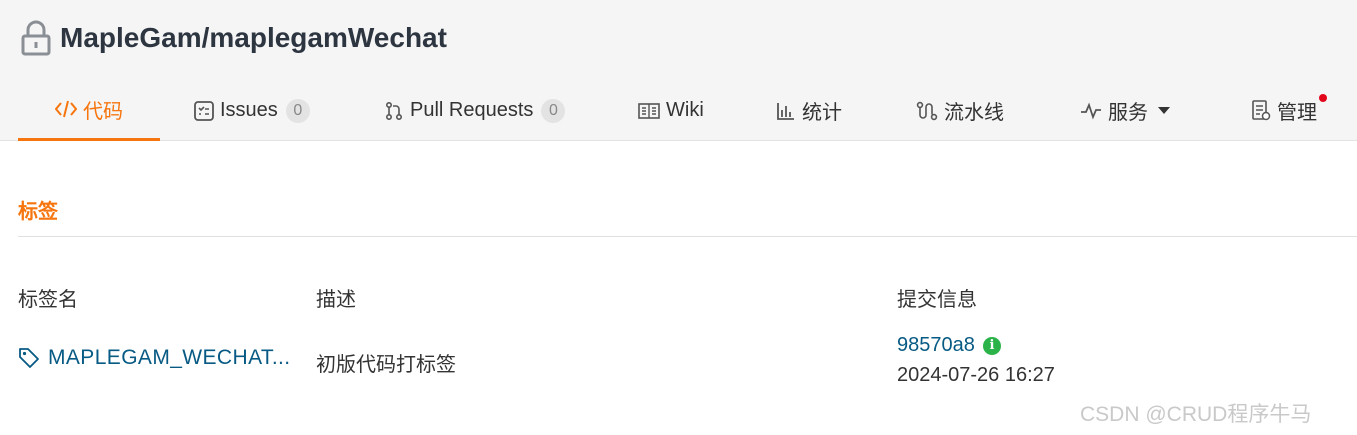  I want to click on tab-pipeline: 流水线, so click(960, 110).